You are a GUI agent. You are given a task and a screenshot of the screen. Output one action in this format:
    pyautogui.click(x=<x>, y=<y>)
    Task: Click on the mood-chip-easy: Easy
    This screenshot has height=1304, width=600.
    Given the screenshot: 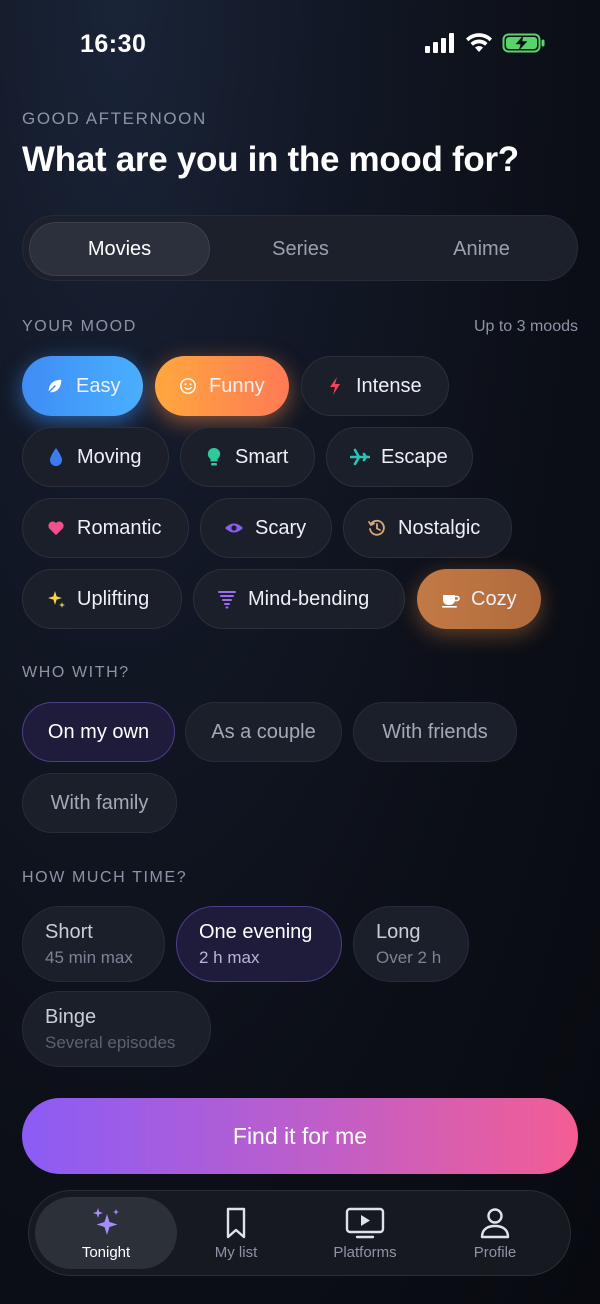 What is the action you would take?
    pyautogui.click(x=82, y=386)
    